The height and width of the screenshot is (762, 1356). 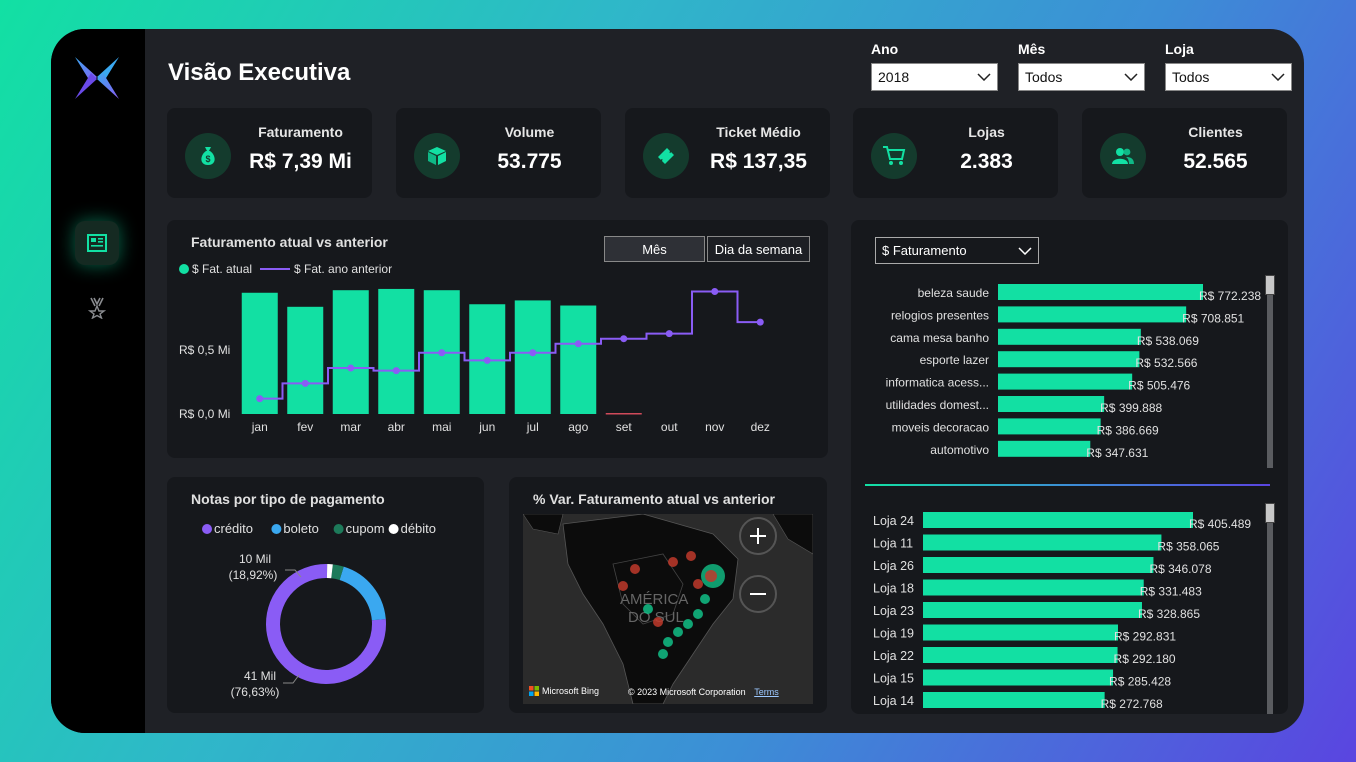 What do you see at coordinates (893, 589) in the screenshot?
I see `bar-category-label: Loja 18` at bounding box center [893, 589].